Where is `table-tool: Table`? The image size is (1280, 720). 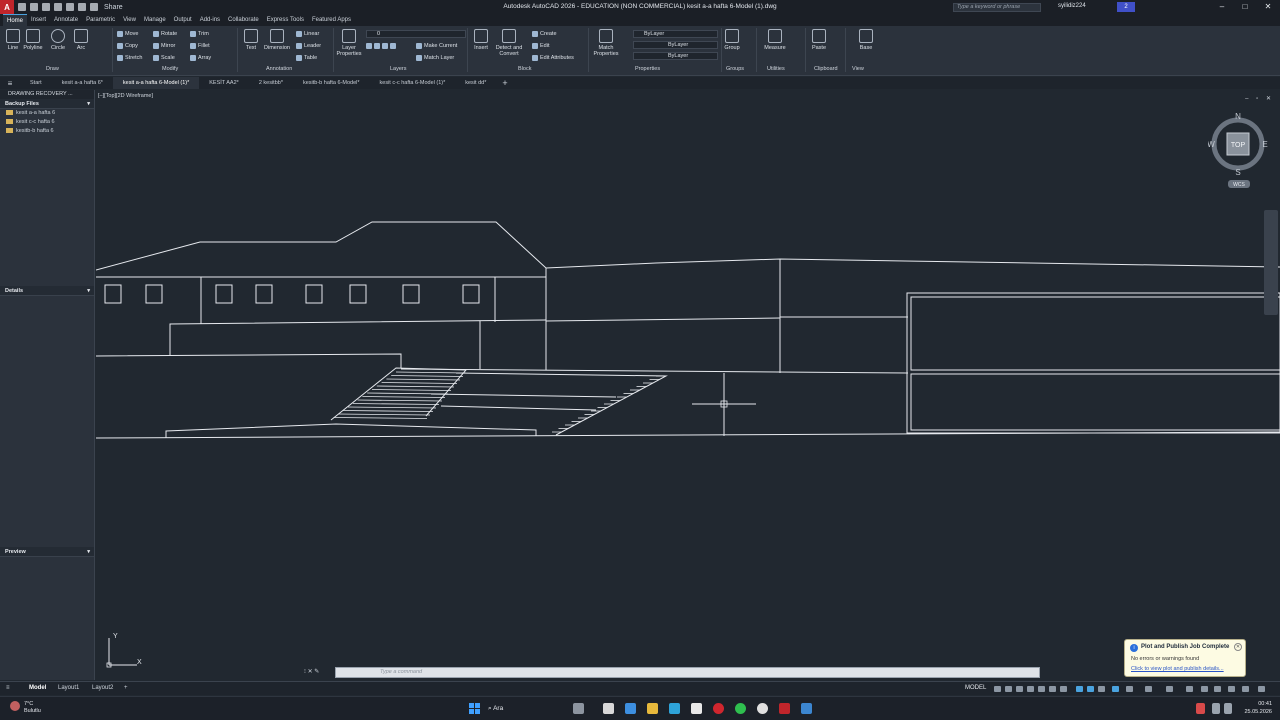 table-tool: Table is located at coordinates (306, 58).